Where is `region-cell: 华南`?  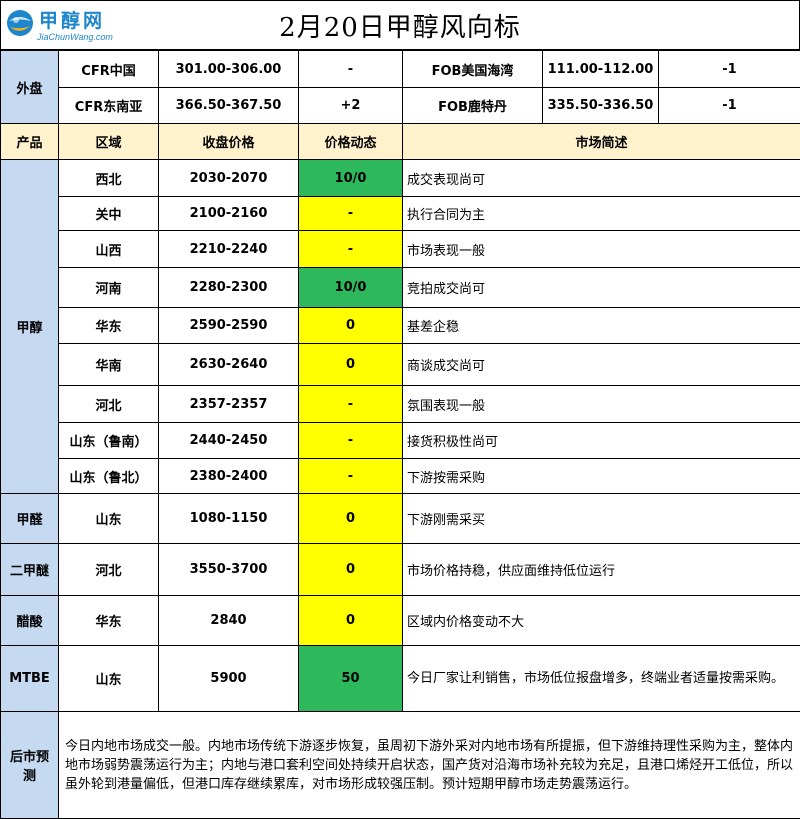
region-cell: 华南 is located at coordinates (109, 365).